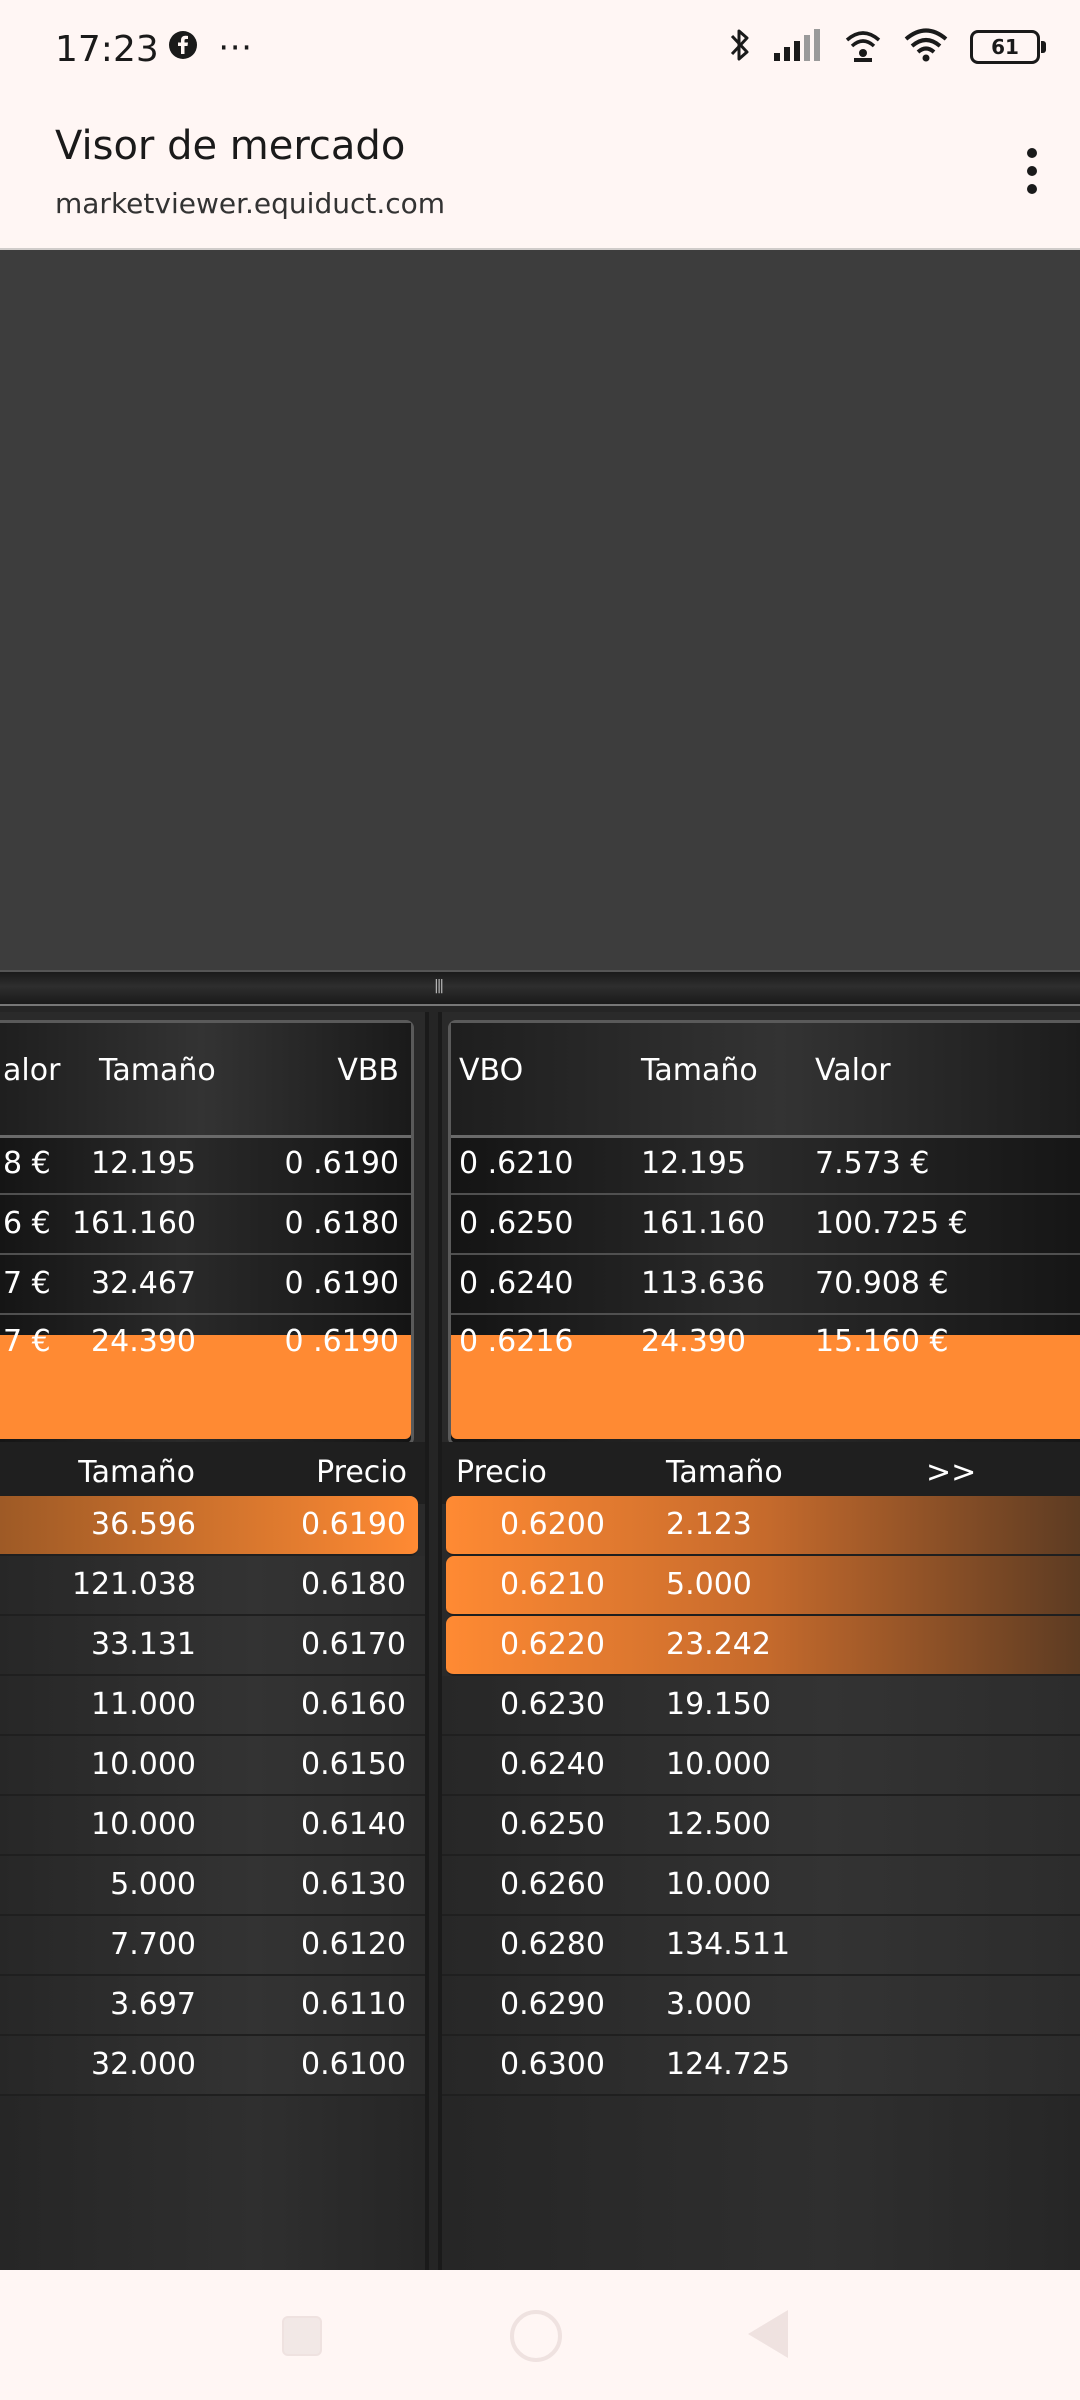 Image resolution: width=1080 pixels, height=2400 pixels. What do you see at coordinates (740, 47) in the screenshot?
I see `bluetooth-icon` at bounding box center [740, 47].